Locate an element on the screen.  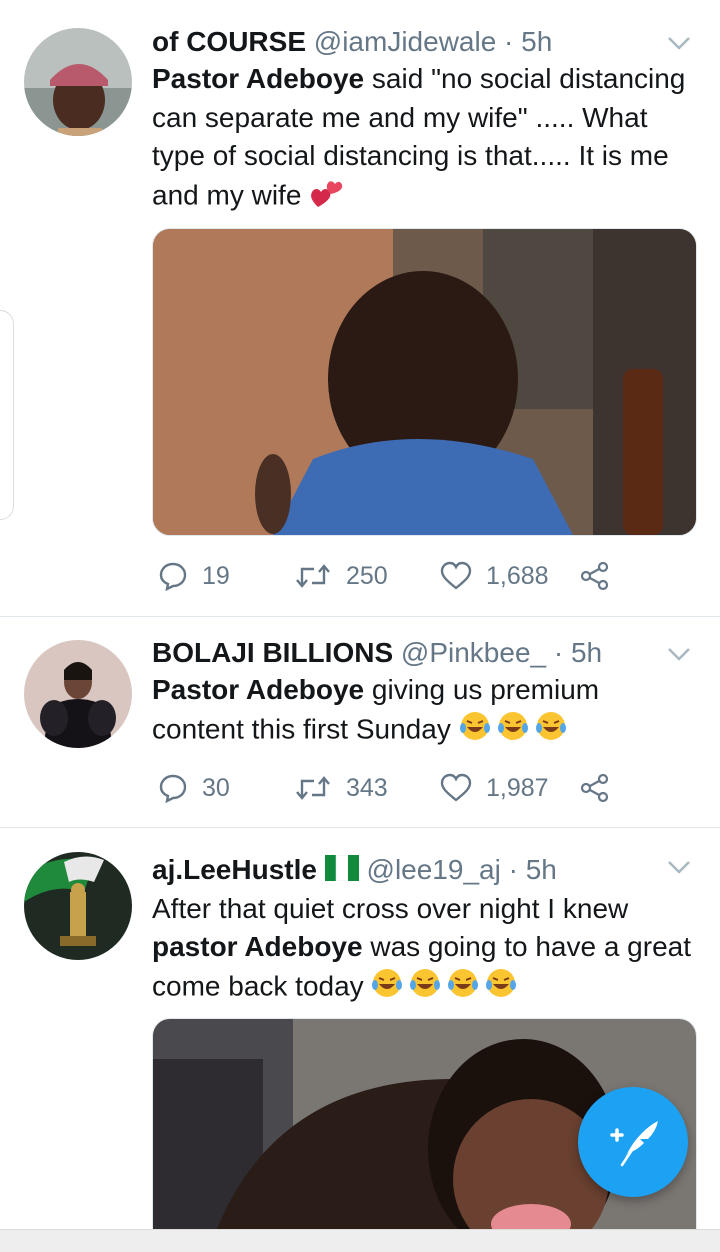
reply-action: 30 is located at coordinates (194, 788).